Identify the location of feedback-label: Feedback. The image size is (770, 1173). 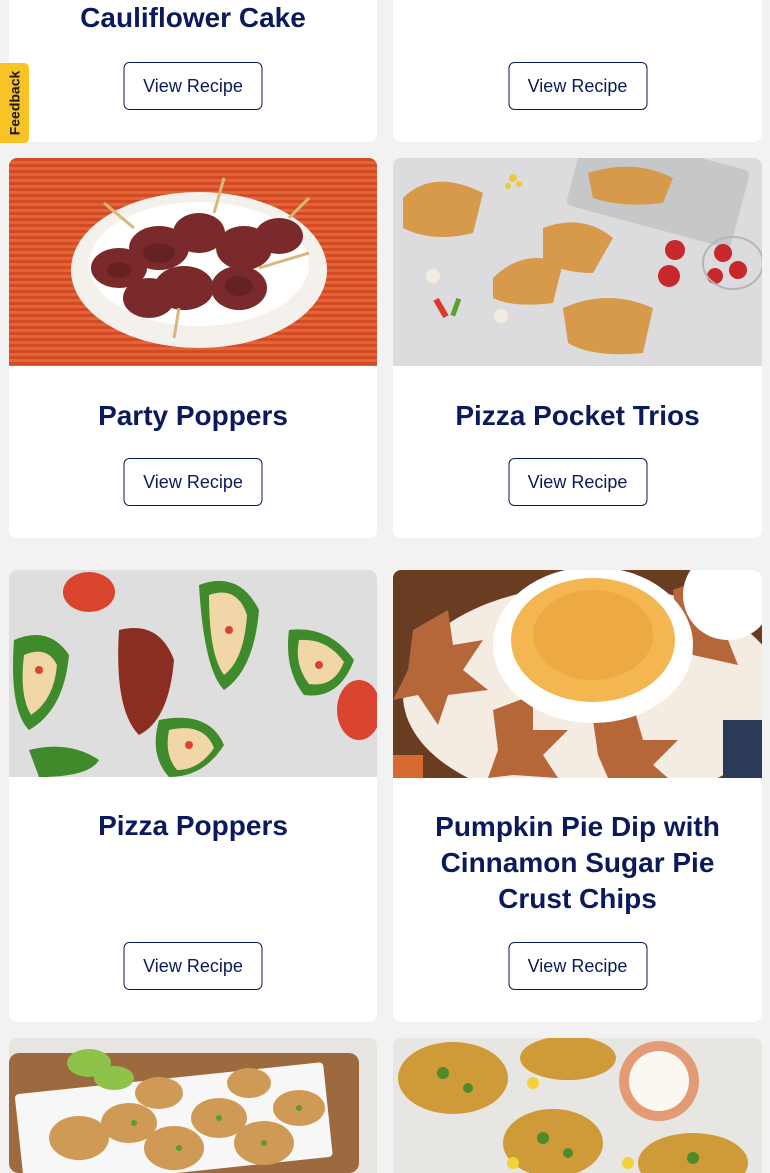
(14, 103).